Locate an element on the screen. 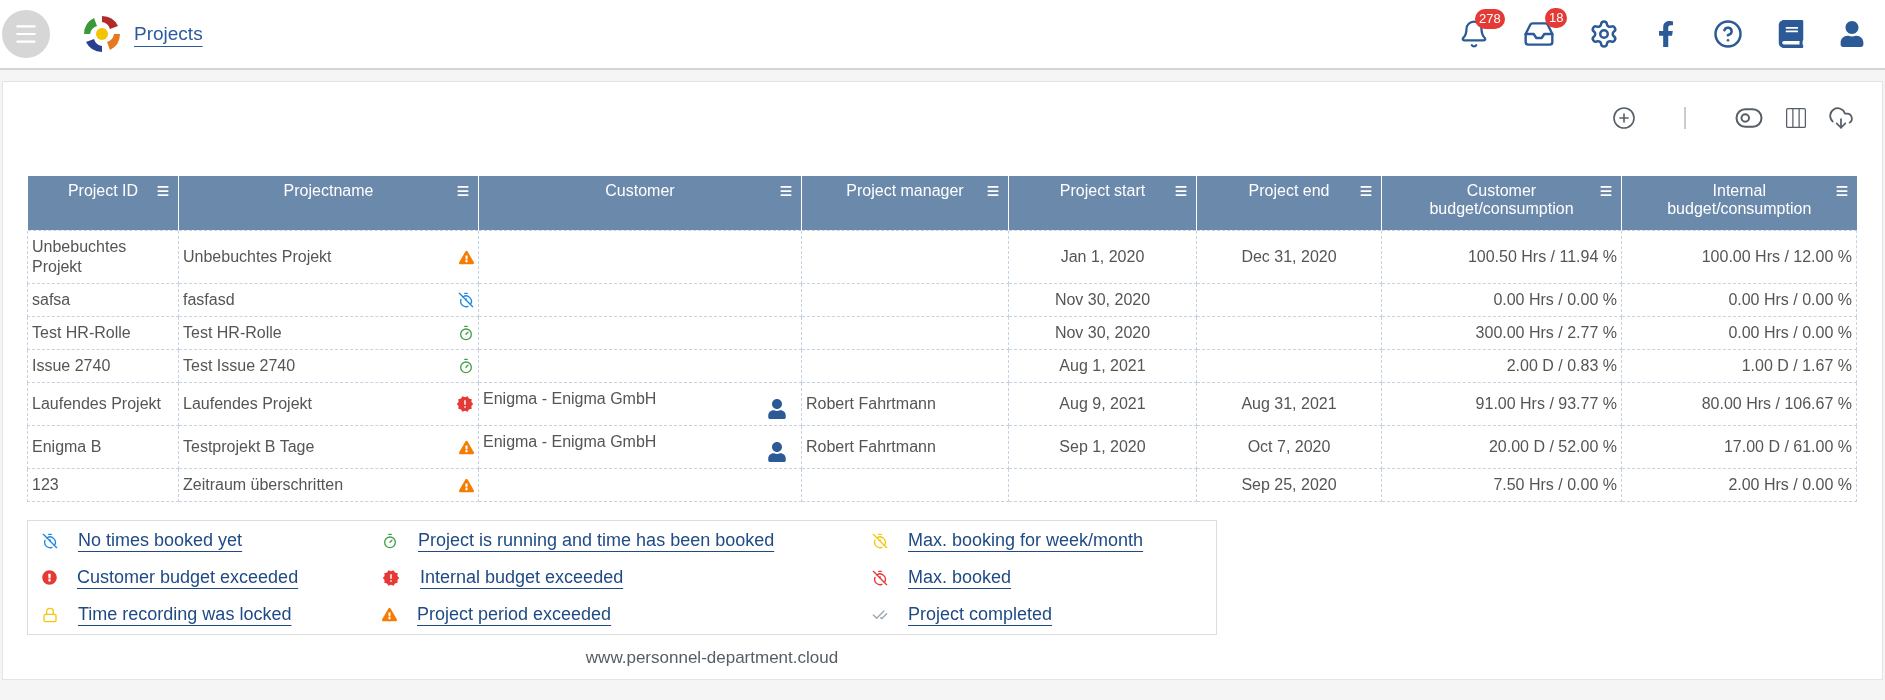 The image size is (1885, 700). table-cell: Sep 1, 2020 is located at coordinates (1102, 446).